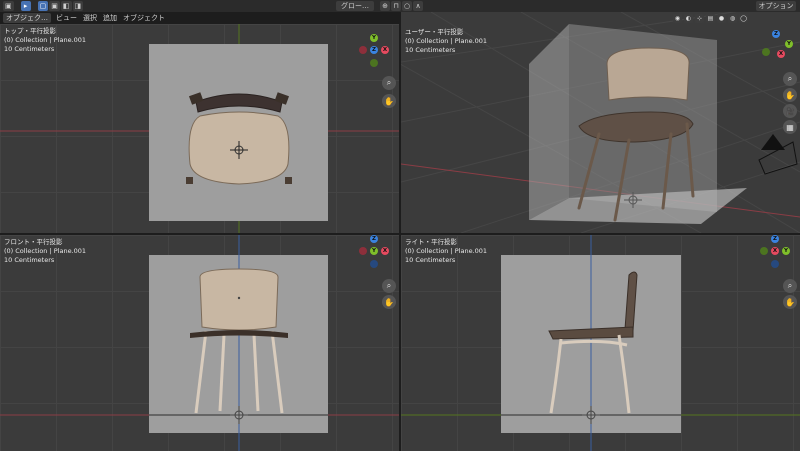  What do you see at coordinates (385, 6) in the screenshot?
I see `pivot-icon: ⊕` at bounding box center [385, 6].